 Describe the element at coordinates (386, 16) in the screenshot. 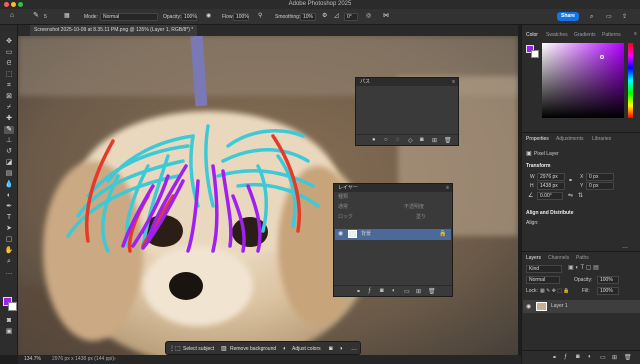

I see `symmetry-icon: ⋈` at that location.